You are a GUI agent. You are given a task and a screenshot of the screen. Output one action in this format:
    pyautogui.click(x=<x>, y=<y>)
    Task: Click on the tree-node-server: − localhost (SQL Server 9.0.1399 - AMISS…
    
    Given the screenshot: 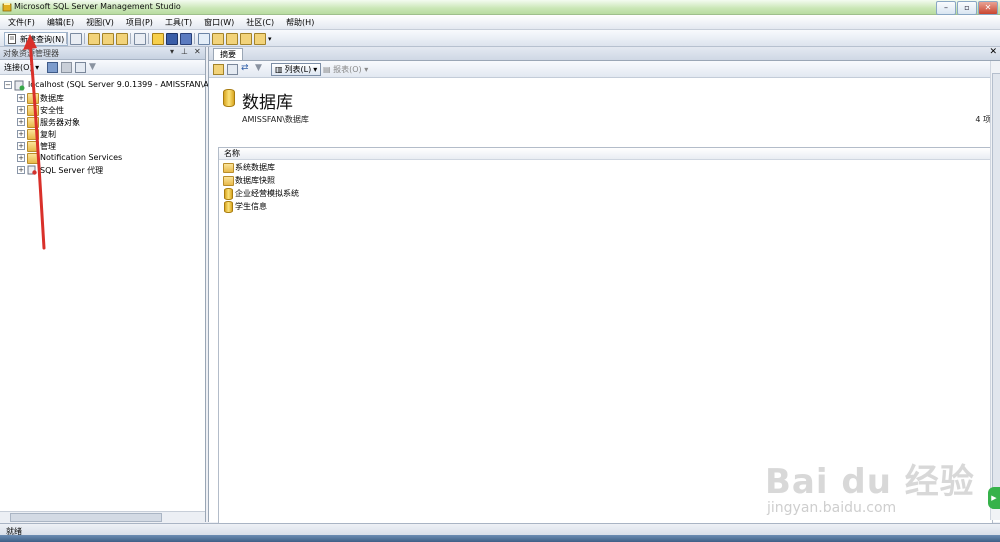 What is the action you would take?
    pyautogui.click(x=110, y=85)
    